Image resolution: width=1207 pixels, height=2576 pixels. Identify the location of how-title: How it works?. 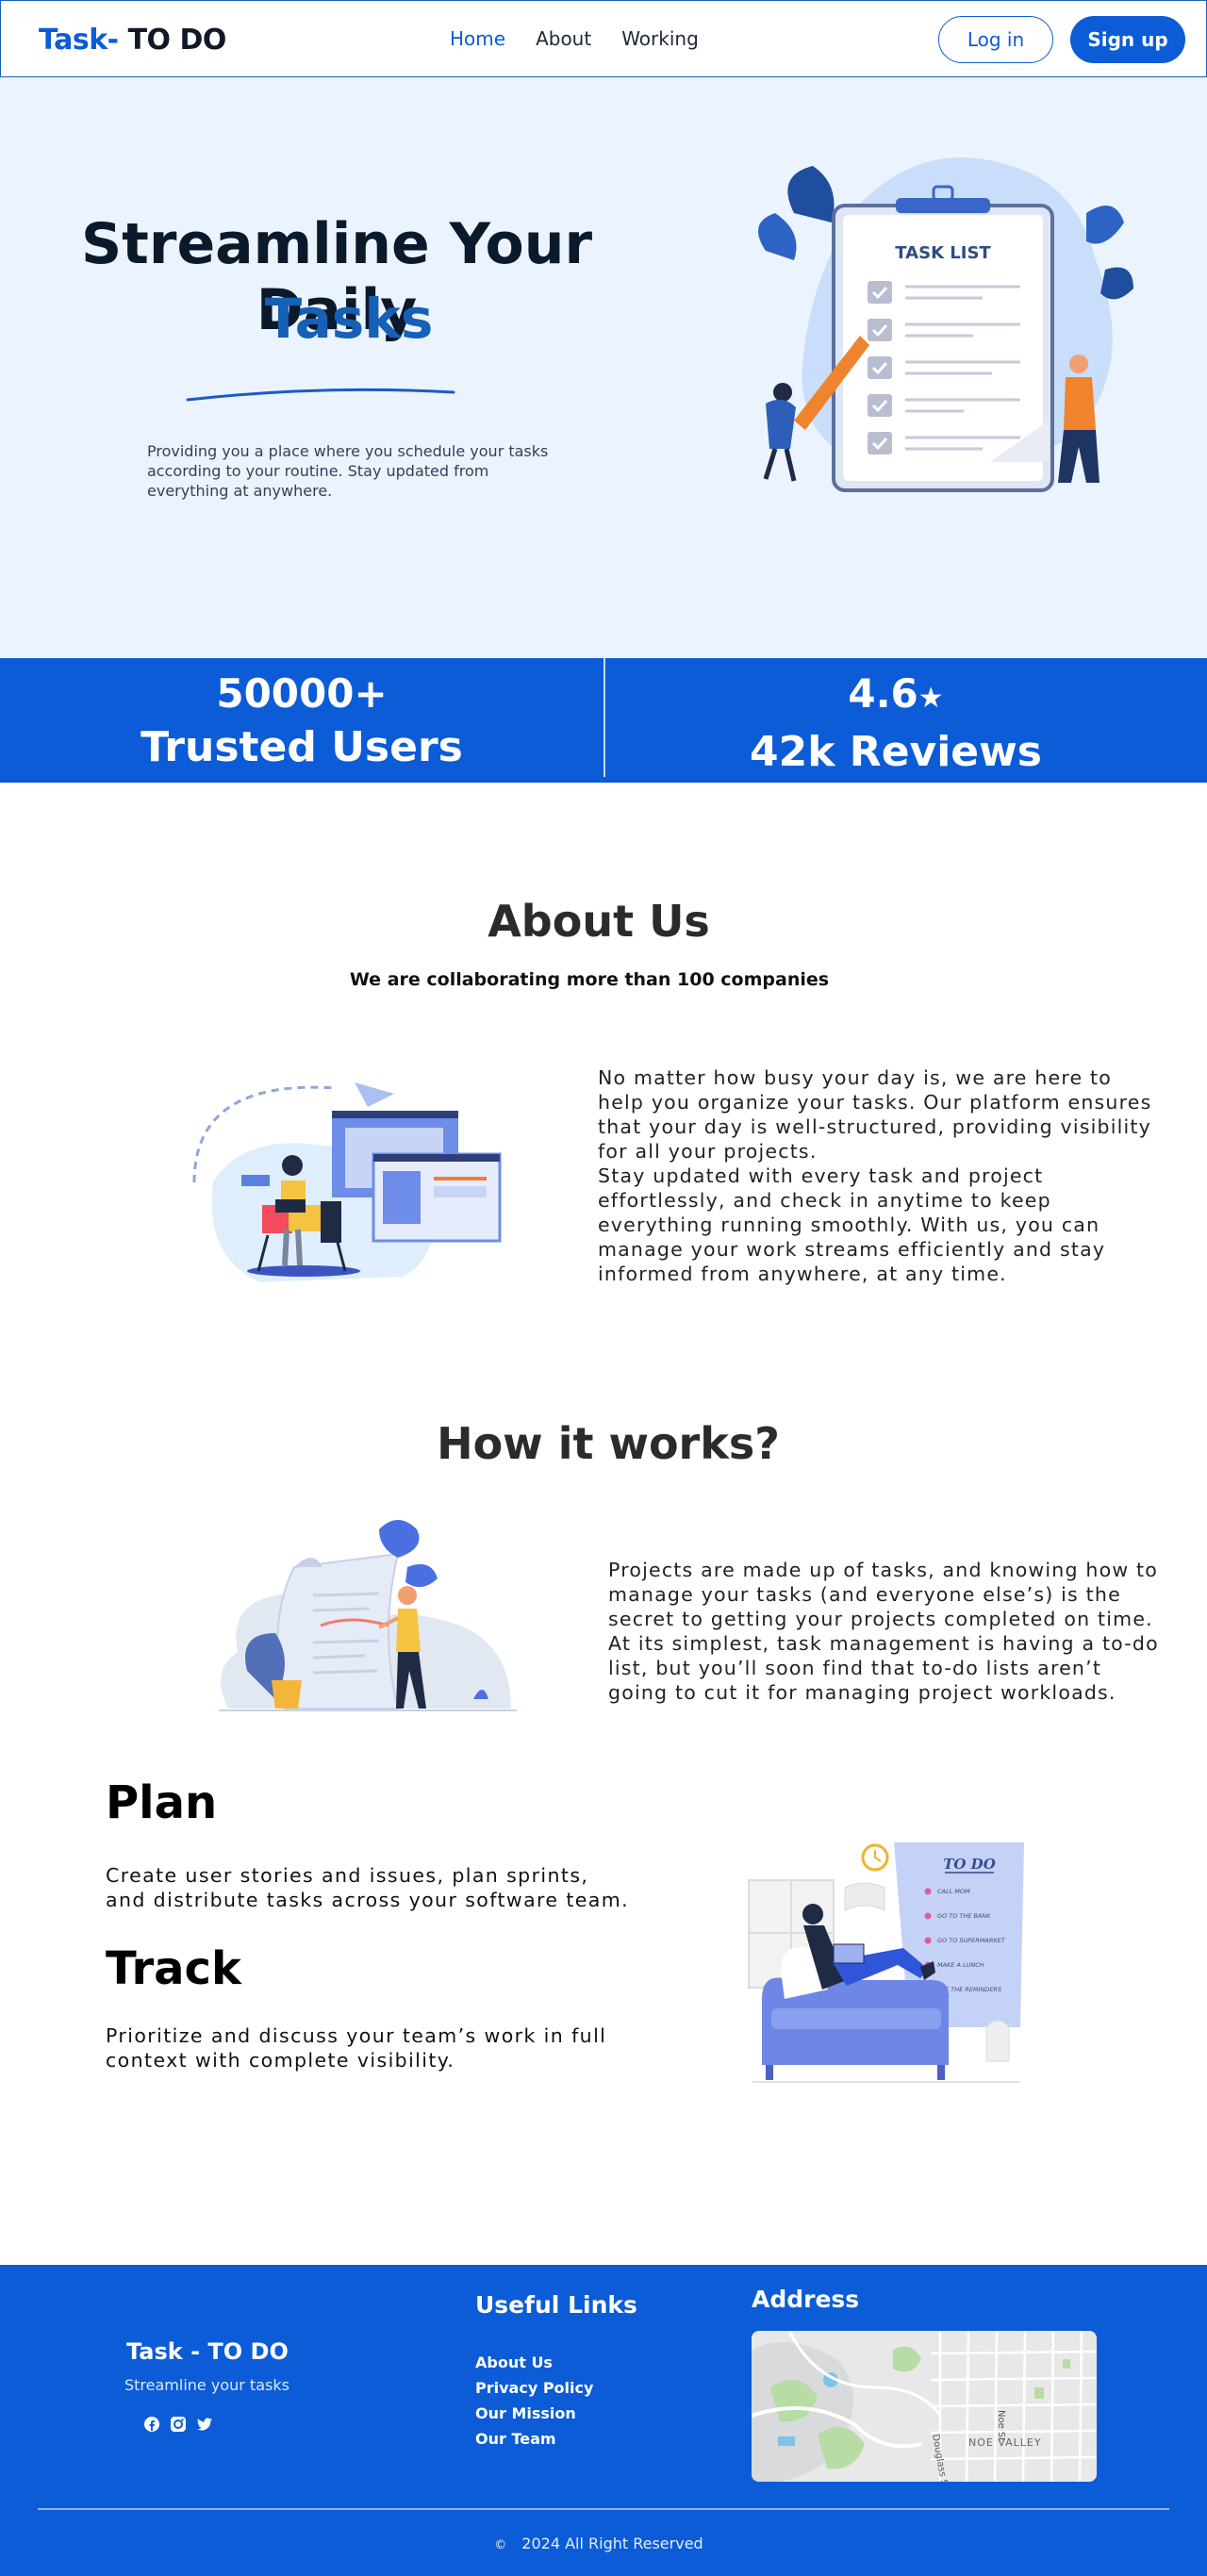
(608, 1443).